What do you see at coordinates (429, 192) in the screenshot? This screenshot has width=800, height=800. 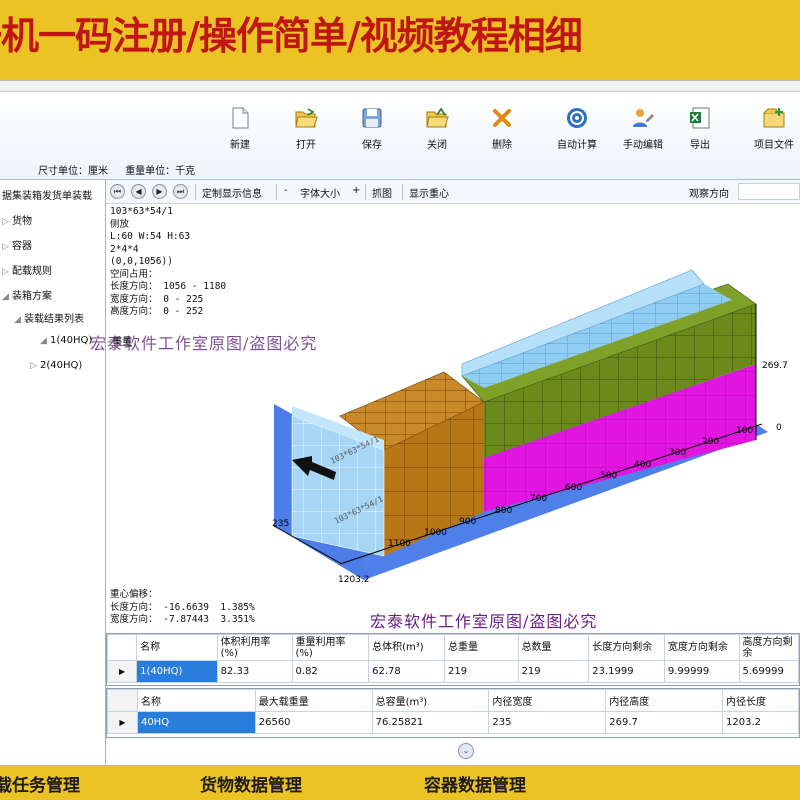 I see `show-gravity-button: 显示重心` at bounding box center [429, 192].